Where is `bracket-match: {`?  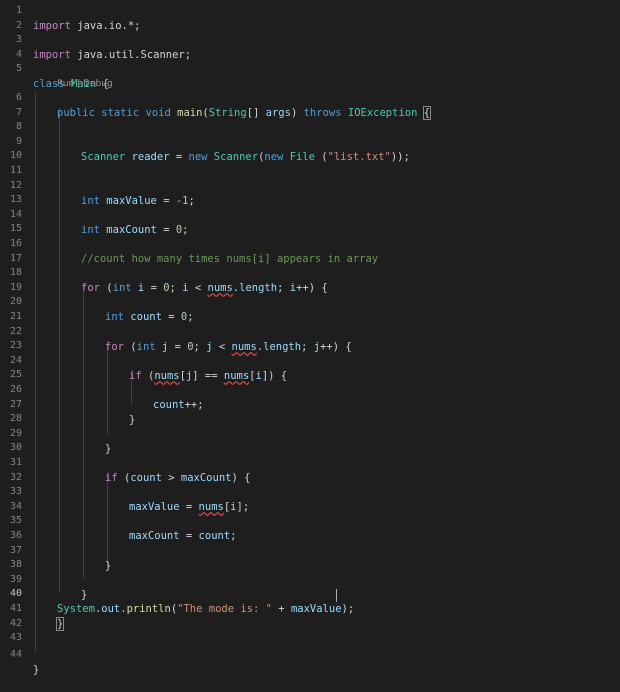 bracket-match: { is located at coordinates (427, 112).